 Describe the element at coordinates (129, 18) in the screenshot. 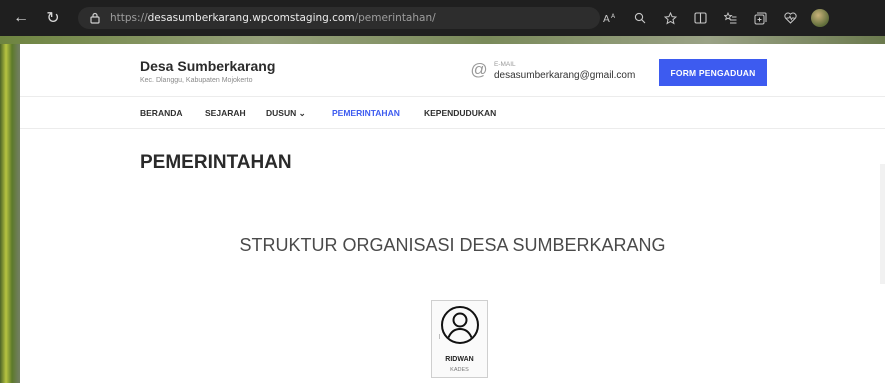

I see `url-prefix: https://` at that location.